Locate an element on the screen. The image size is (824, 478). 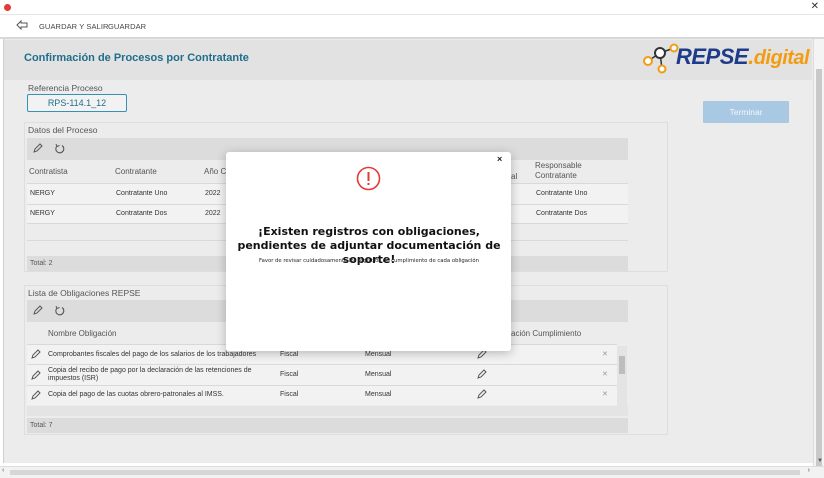
modal-close-icon: × is located at coordinates (499, 159).